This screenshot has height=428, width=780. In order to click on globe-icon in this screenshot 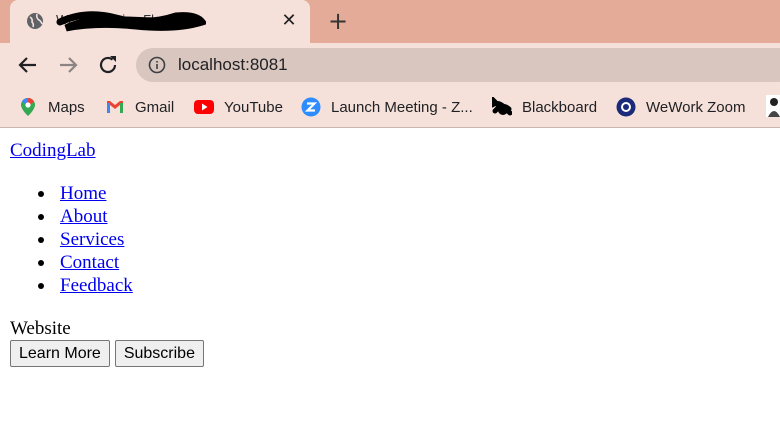, I will do `click(35, 21)`.